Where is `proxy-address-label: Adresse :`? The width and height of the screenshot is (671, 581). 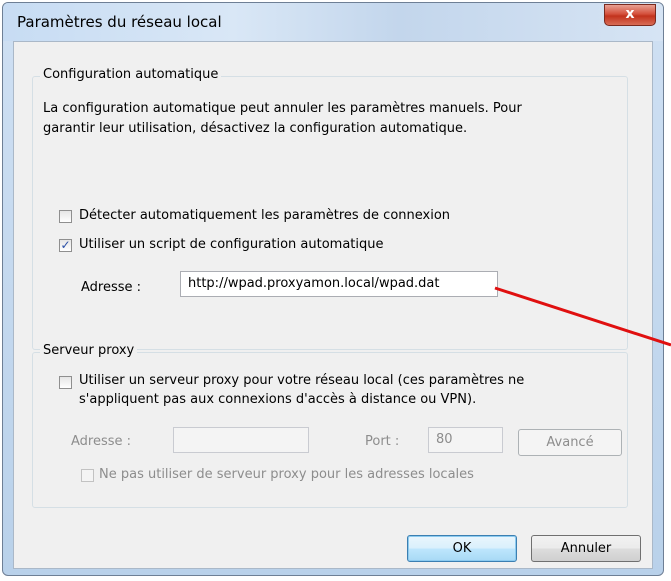 proxy-address-label: Adresse : is located at coordinates (101, 441).